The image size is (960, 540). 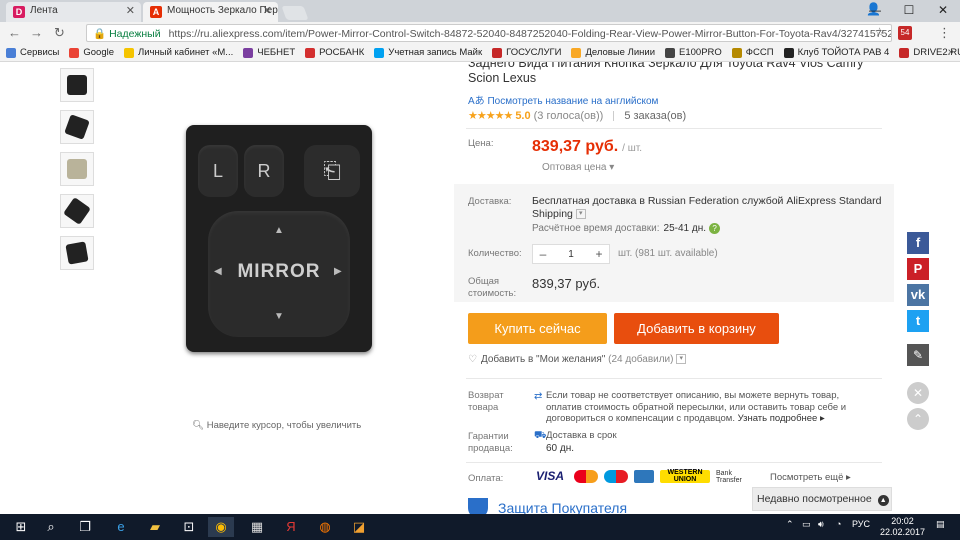 What do you see at coordinates (325, 527) in the screenshot?
I see `firefox-icon: ◍` at bounding box center [325, 527].